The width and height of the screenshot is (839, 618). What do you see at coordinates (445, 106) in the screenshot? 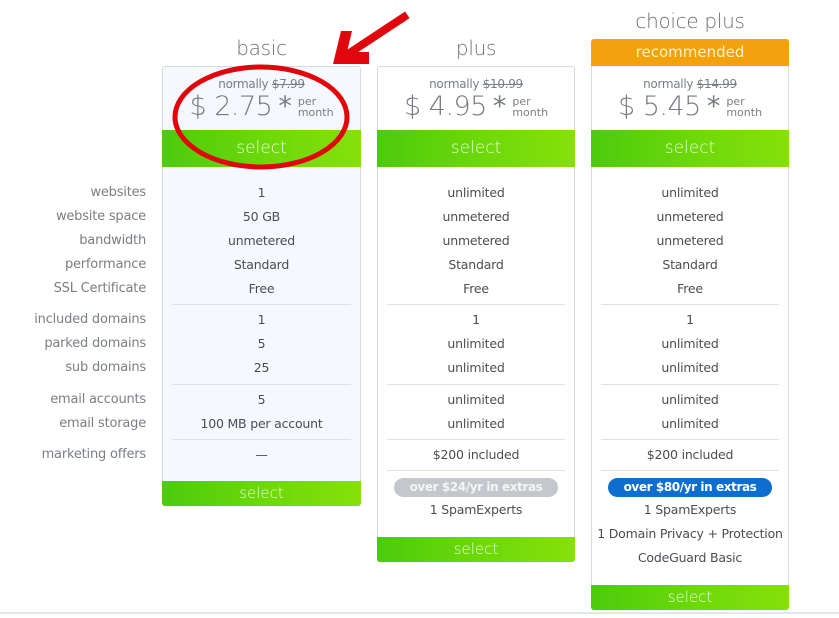
I see `current-price: $ 4.95` at bounding box center [445, 106].